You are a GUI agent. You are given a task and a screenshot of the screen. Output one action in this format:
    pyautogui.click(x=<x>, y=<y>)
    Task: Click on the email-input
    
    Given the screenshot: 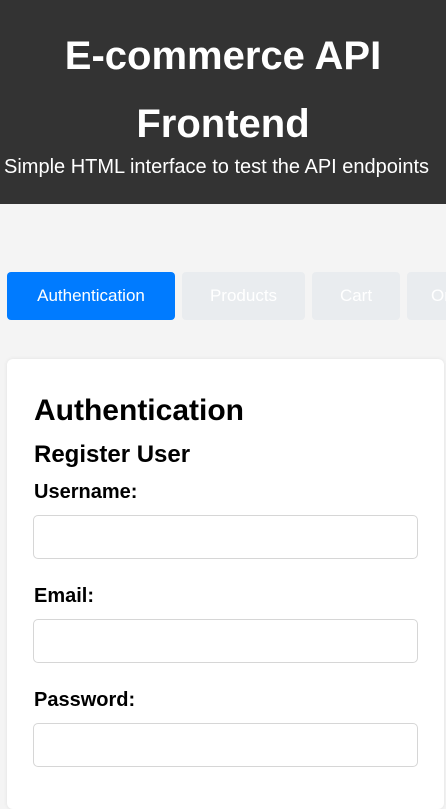 What is the action you would take?
    pyautogui.click(x=225, y=641)
    